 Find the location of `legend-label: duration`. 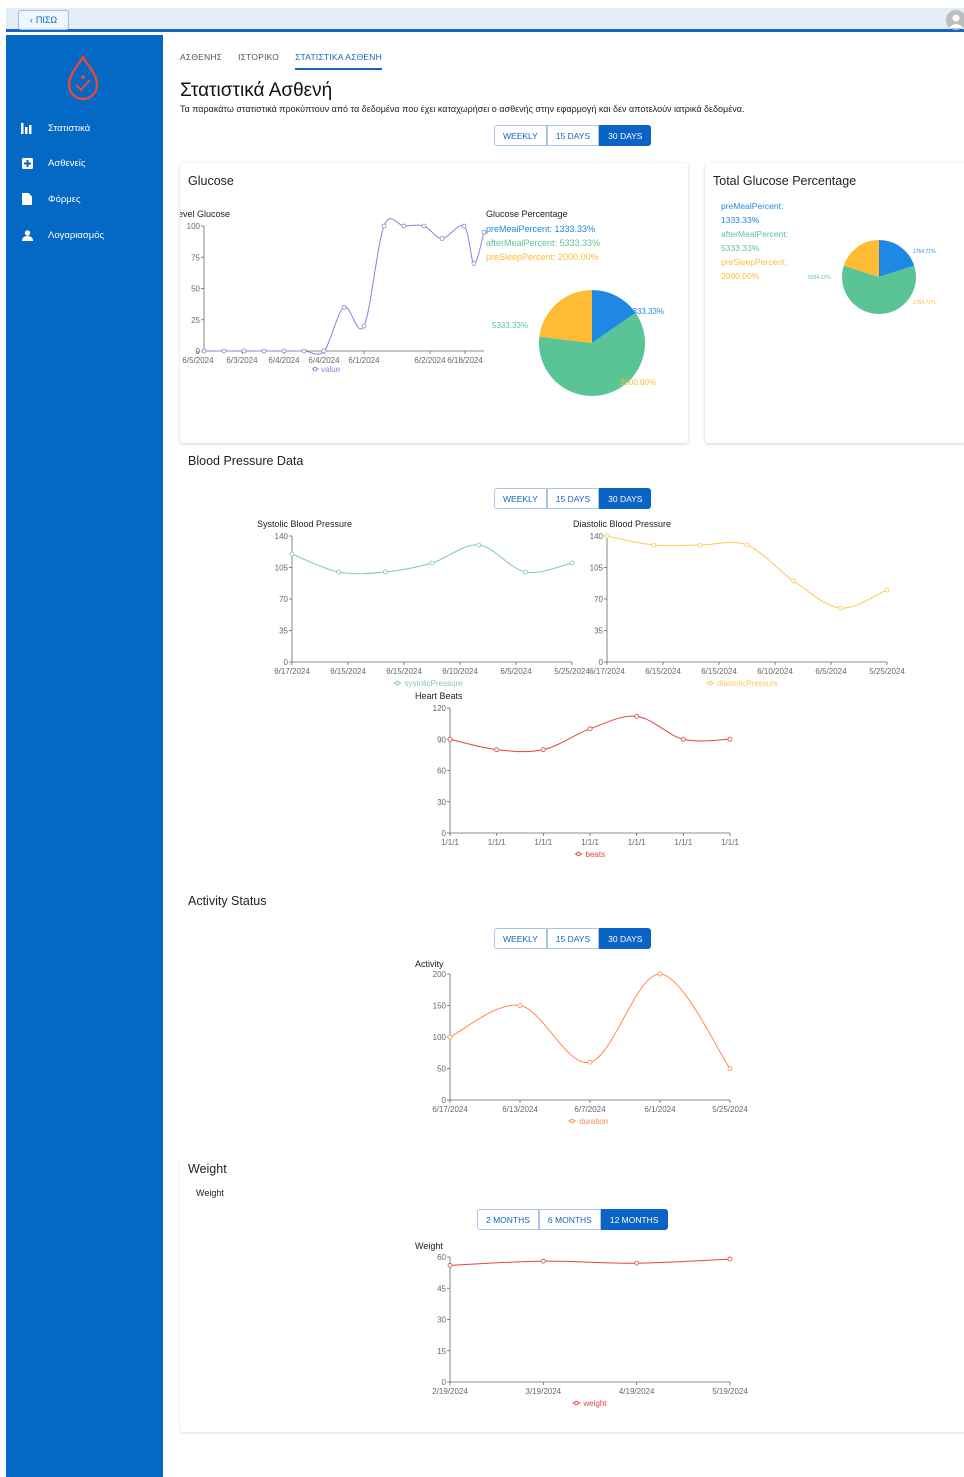

legend-label: duration is located at coordinates (593, 1121).